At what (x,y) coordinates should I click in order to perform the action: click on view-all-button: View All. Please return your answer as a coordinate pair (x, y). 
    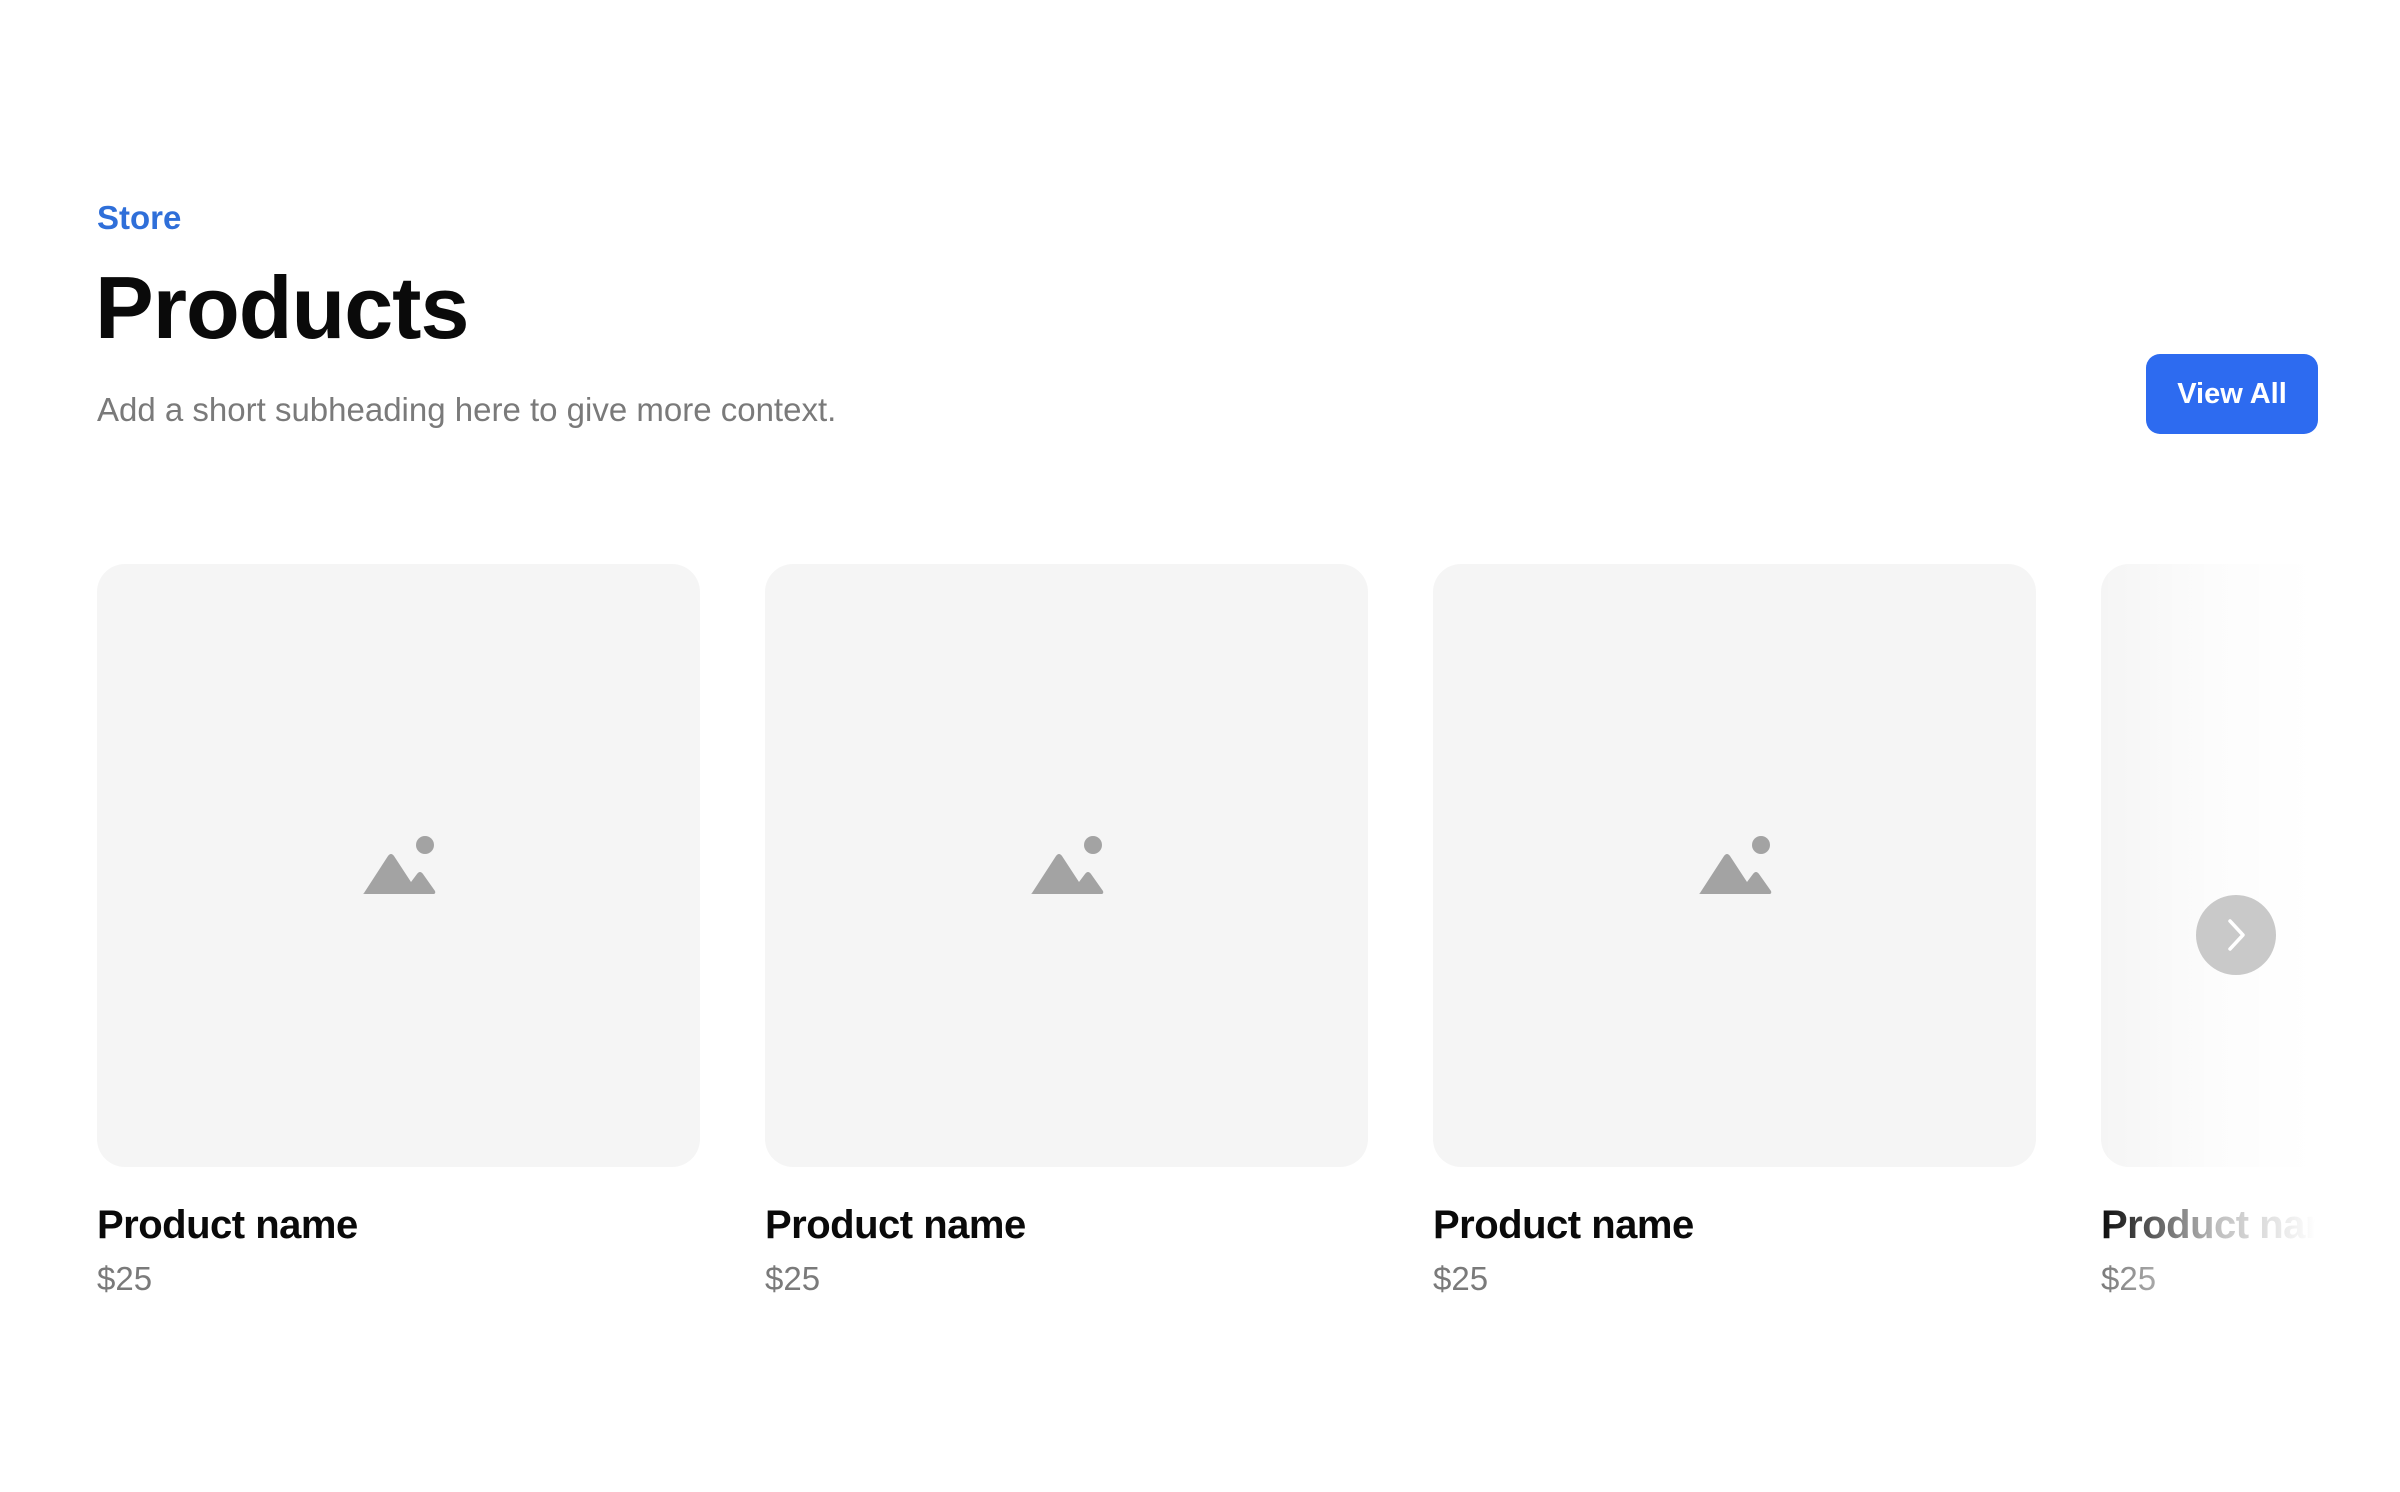
    Looking at the image, I should click on (2232, 394).